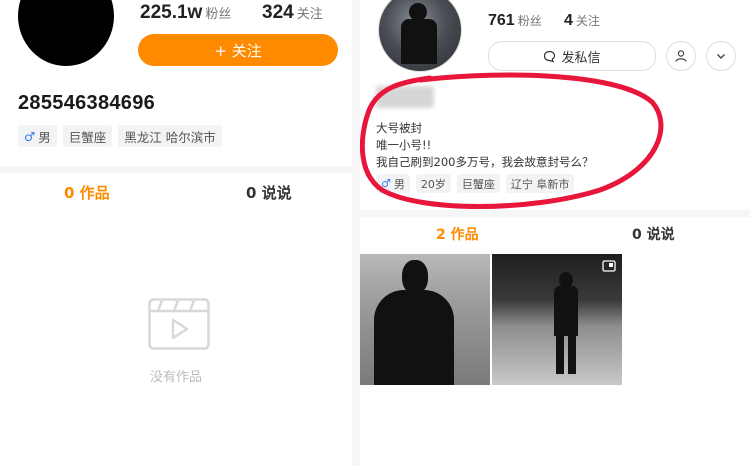 The image size is (750, 466). I want to click on tab-works: 2 作品, so click(457, 234).